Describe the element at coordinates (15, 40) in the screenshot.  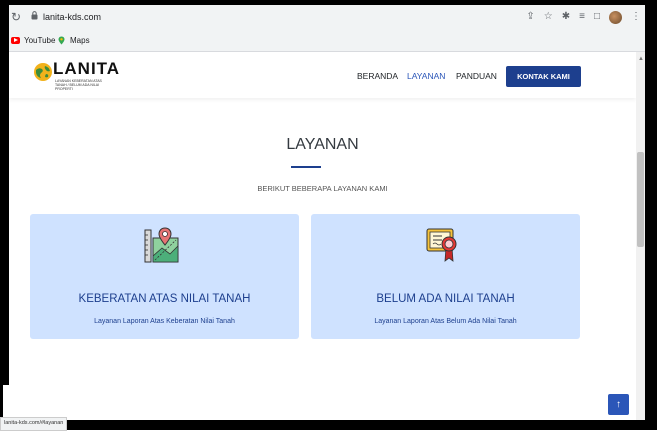
I see `youtube-icon` at that location.